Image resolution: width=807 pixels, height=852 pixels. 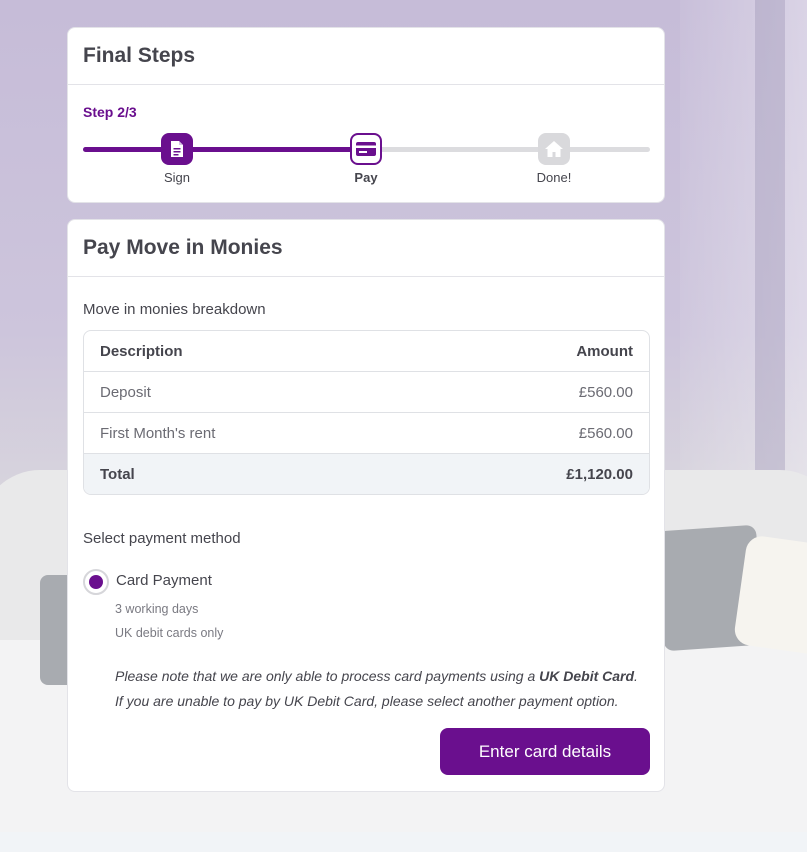 What do you see at coordinates (162, 538) in the screenshot?
I see `payment-method-label: Select payment method` at bounding box center [162, 538].